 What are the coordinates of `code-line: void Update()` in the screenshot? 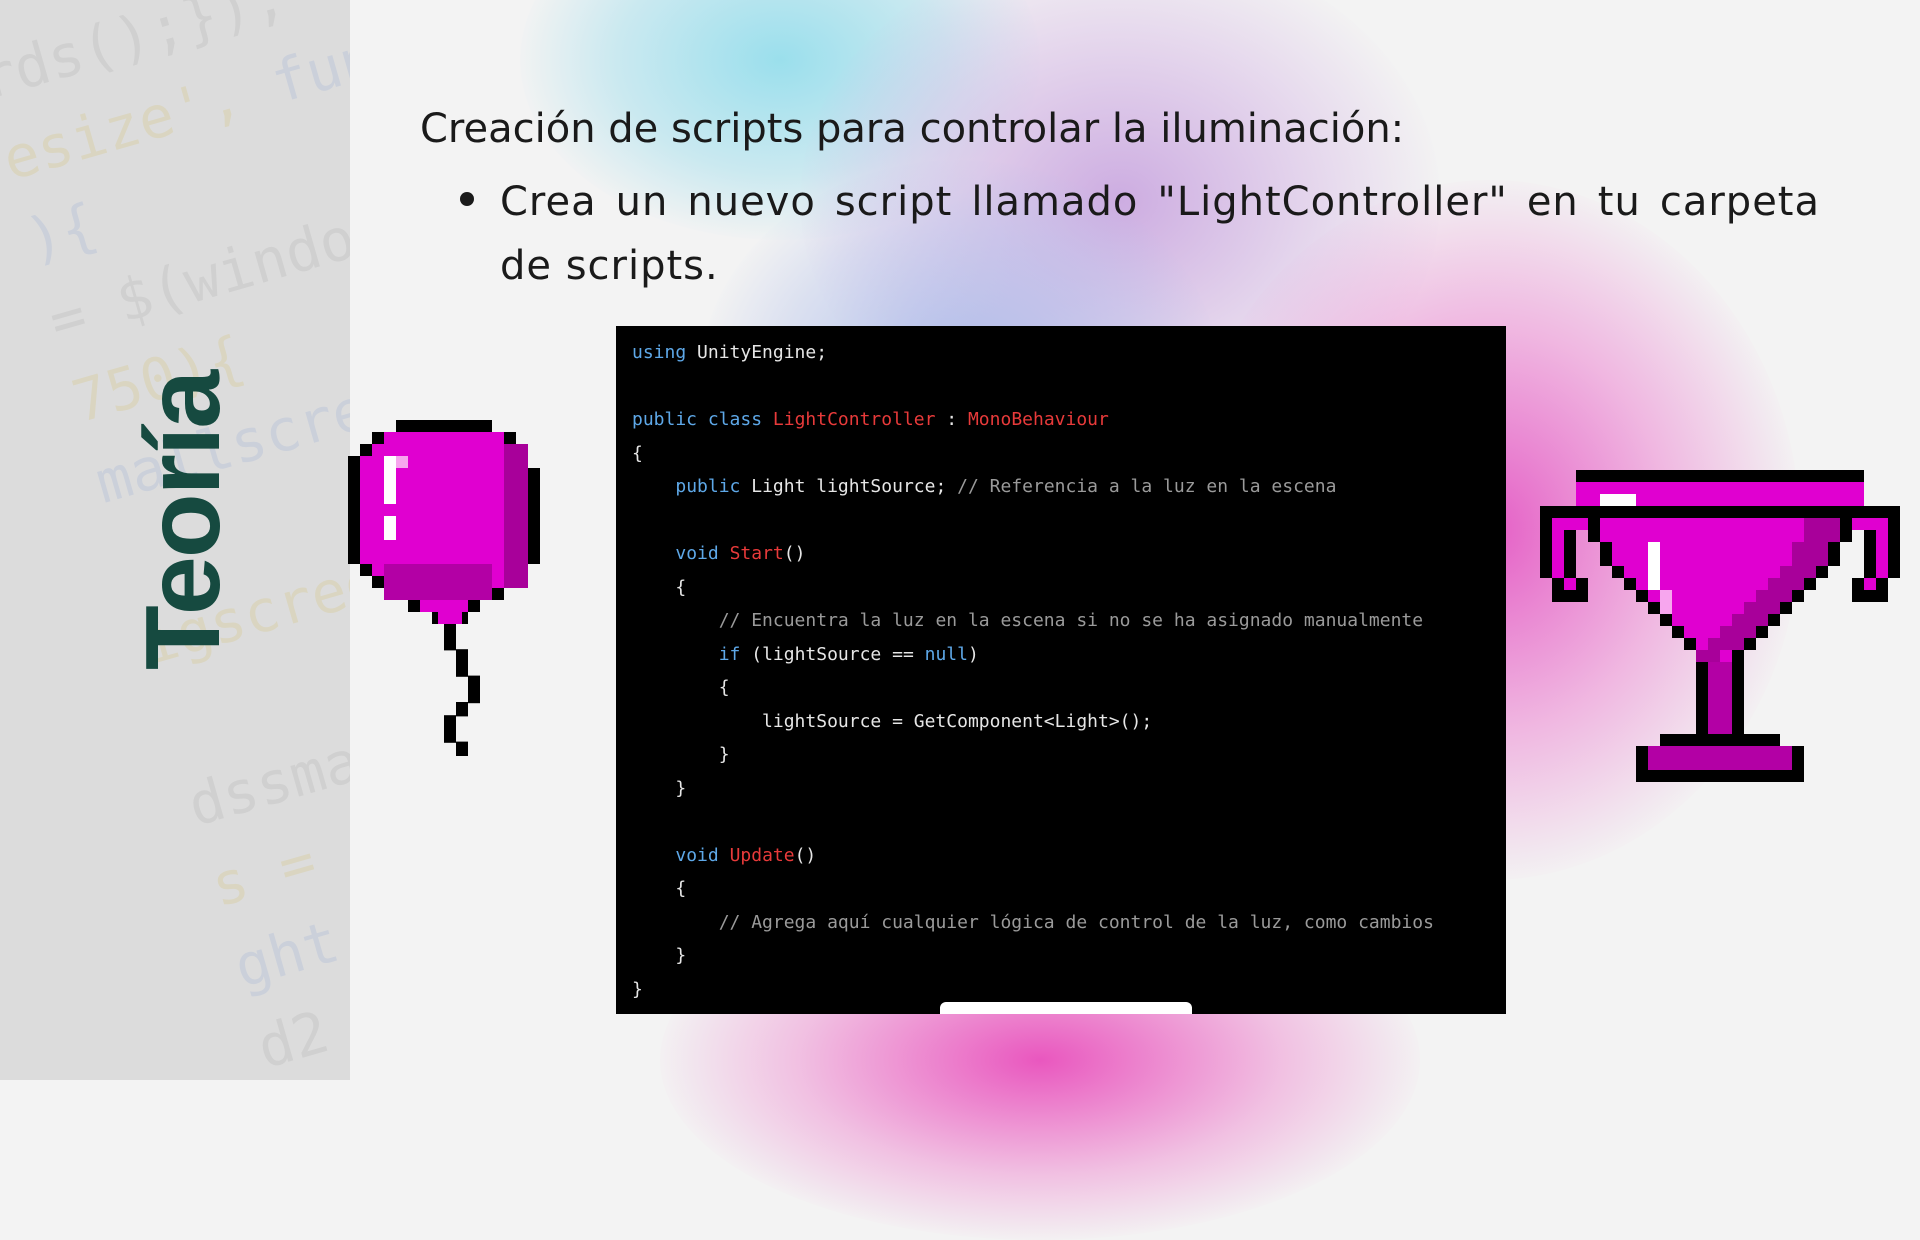 It's located at (746, 855).